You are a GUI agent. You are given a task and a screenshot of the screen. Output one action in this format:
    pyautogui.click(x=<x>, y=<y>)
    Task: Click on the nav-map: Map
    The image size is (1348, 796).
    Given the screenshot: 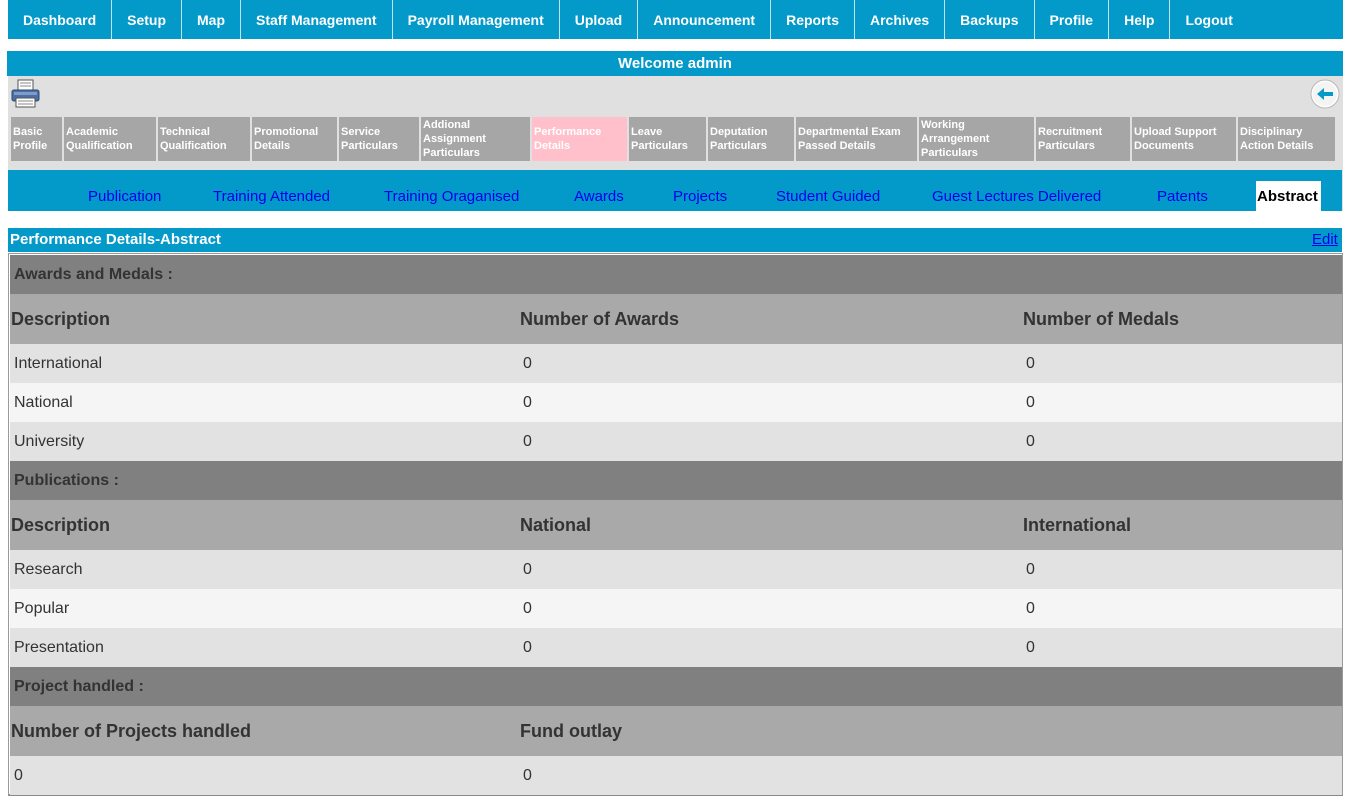 What is the action you would take?
    pyautogui.click(x=212, y=19)
    